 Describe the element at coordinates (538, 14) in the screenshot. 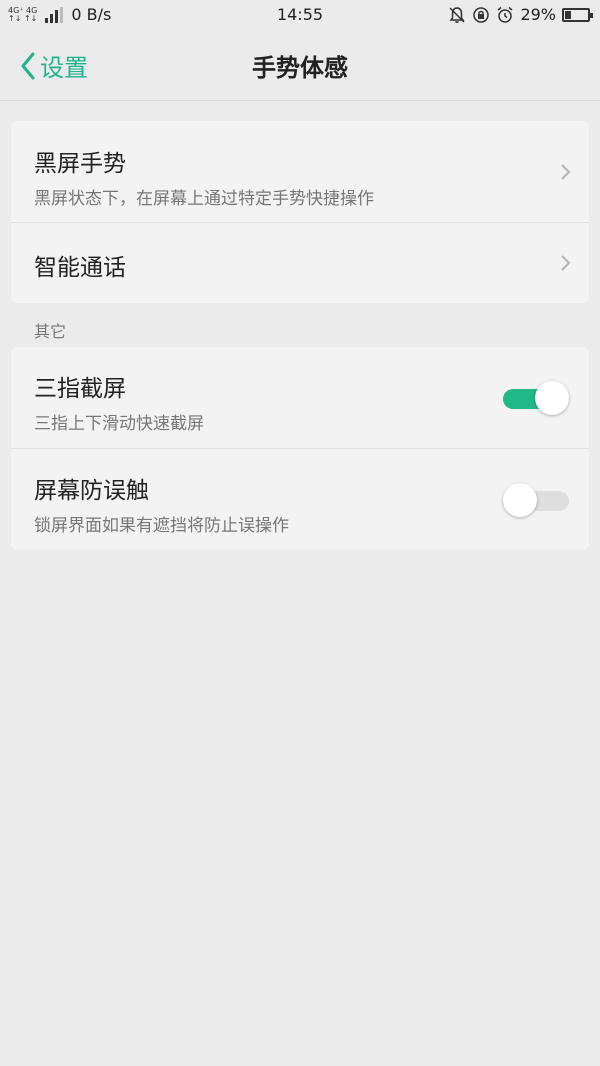

I see `battery-percent: 29%` at that location.